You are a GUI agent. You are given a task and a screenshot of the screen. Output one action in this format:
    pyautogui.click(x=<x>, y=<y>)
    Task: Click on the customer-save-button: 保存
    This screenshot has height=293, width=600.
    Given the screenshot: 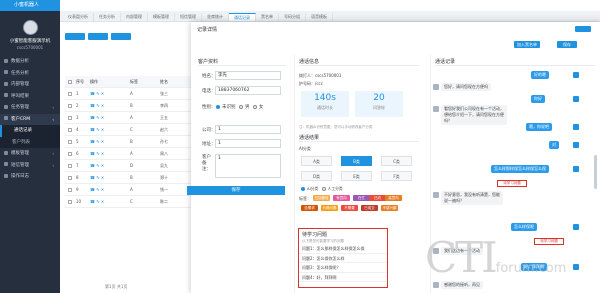 What is the action you would take?
    pyautogui.click(x=236, y=190)
    